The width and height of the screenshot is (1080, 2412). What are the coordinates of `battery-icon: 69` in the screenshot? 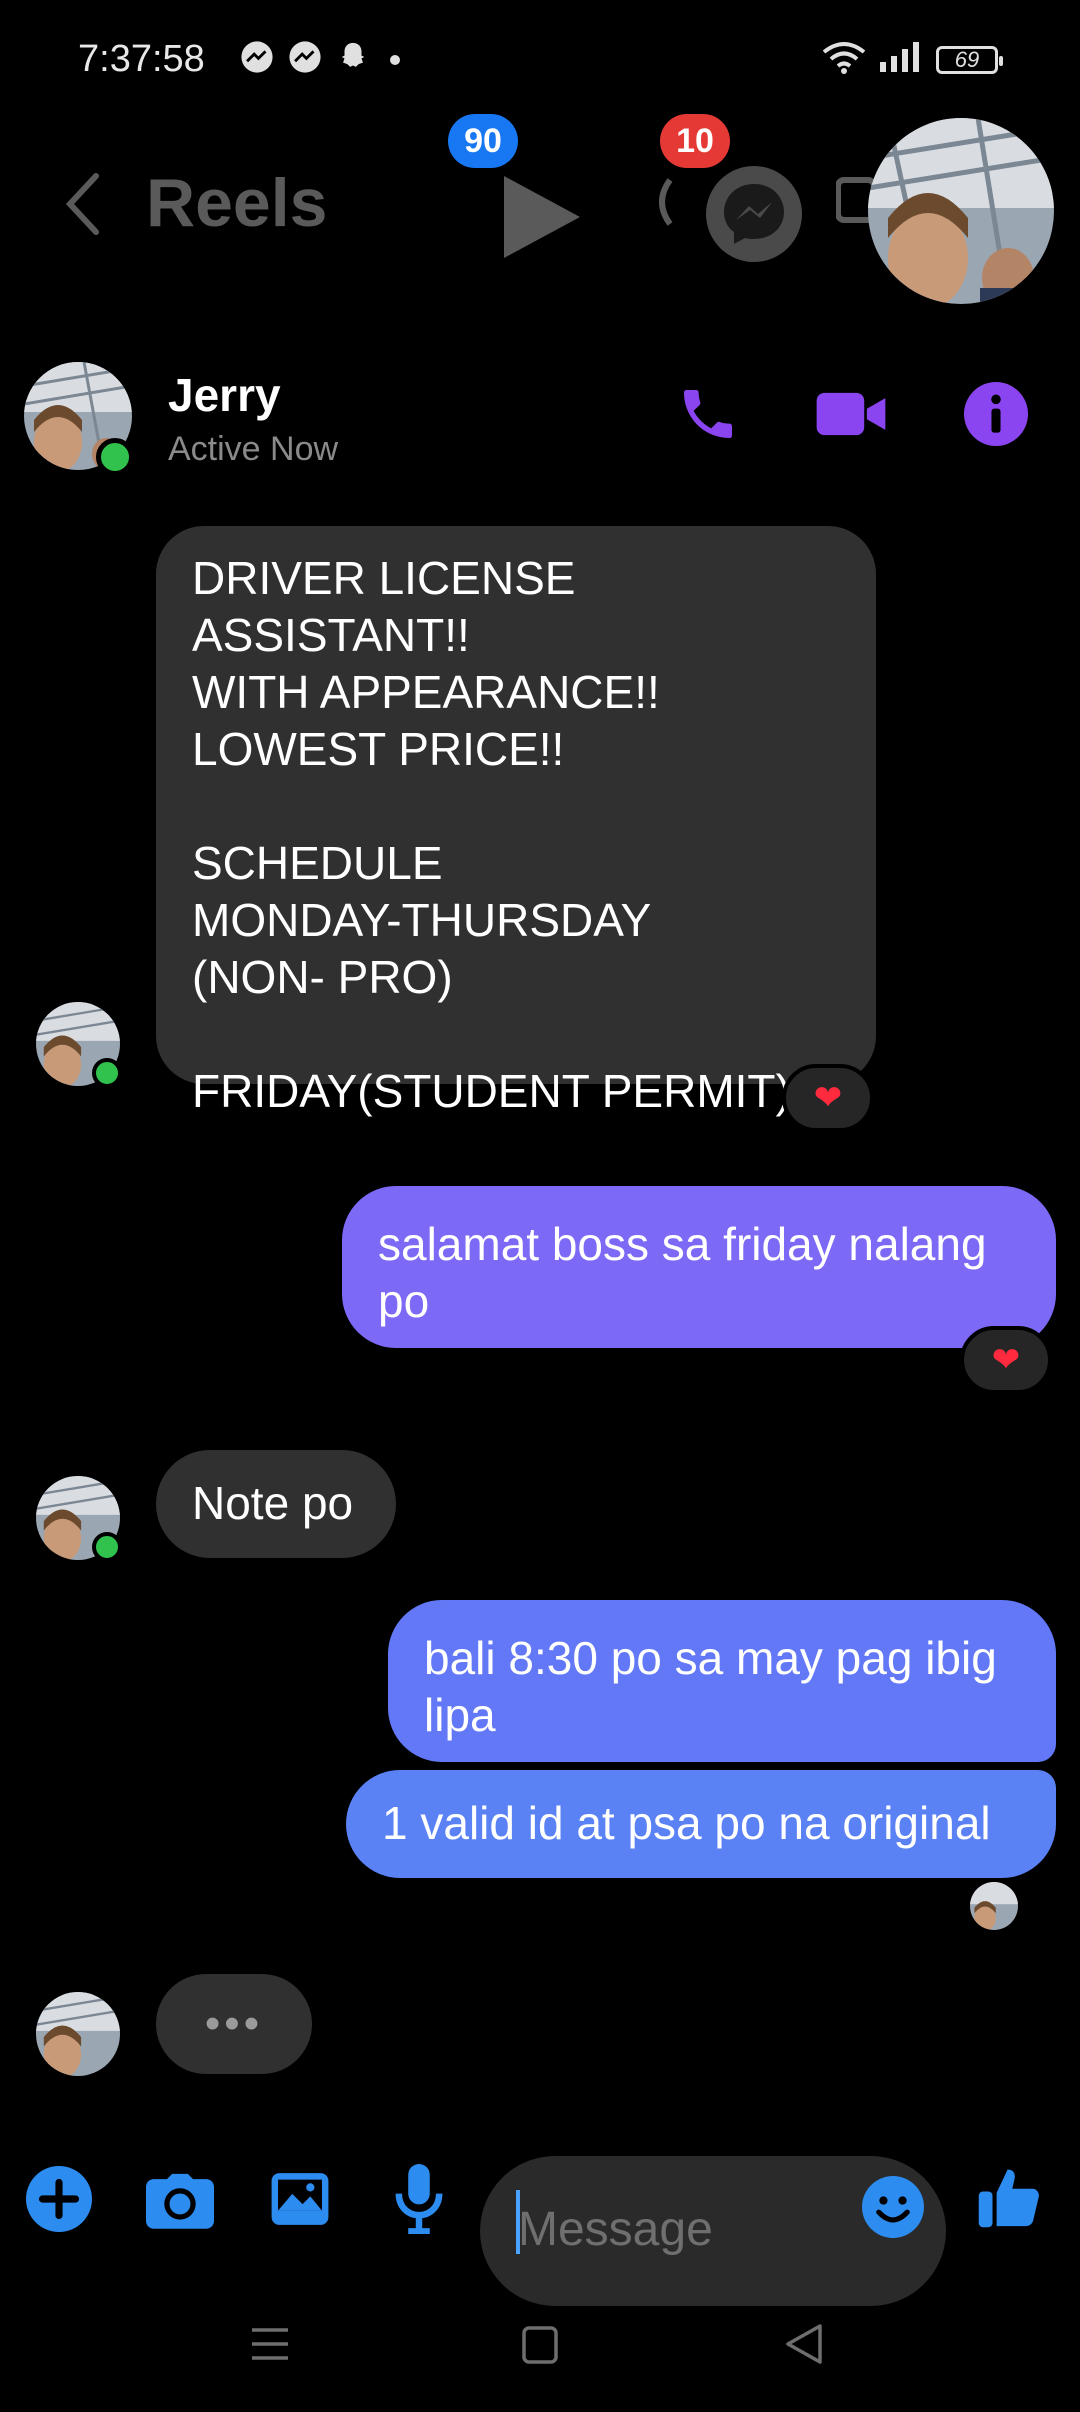 It's located at (969, 59).